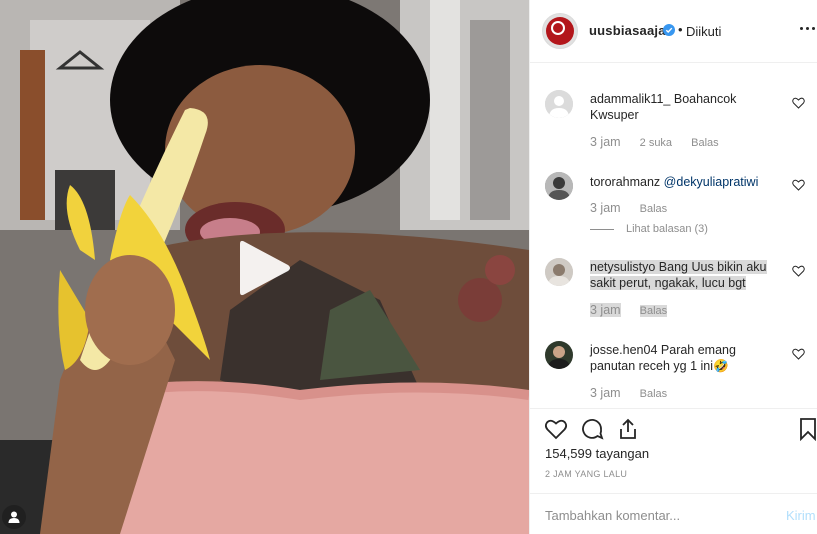 This screenshot has height=534, width=817. What do you see at coordinates (630, 99) in the screenshot?
I see `comment-username: adammalik11_` at bounding box center [630, 99].